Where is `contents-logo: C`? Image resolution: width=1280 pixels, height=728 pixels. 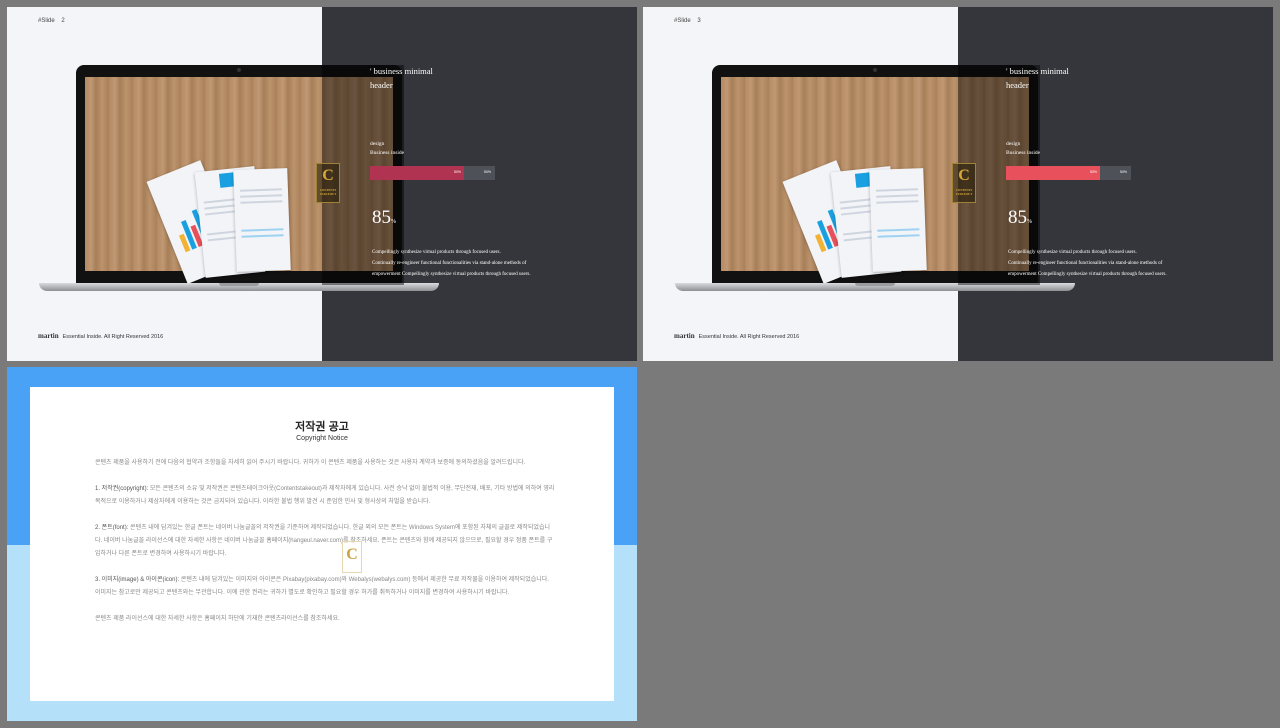 contents-logo: C is located at coordinates (352, 557).